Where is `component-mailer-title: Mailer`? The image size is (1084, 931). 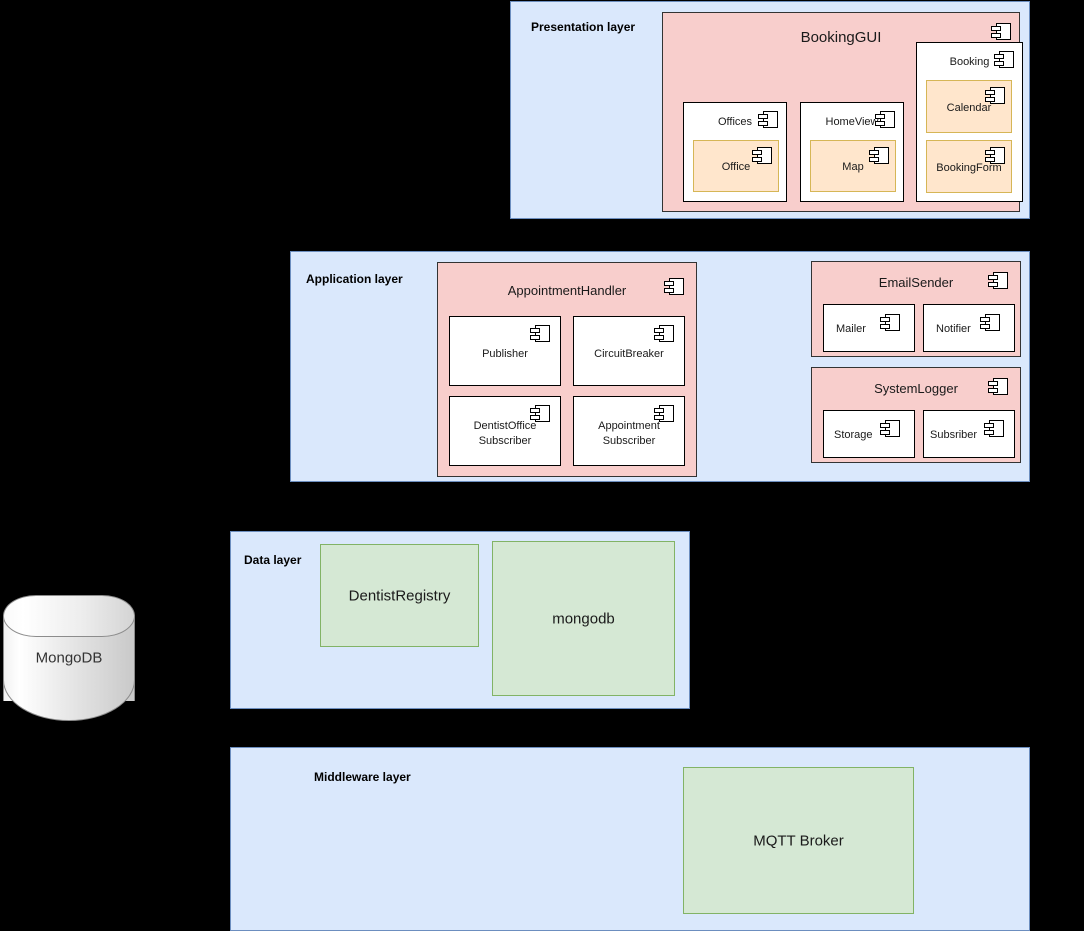 component-mailer-title: Mailer is located at coordinates (851, 329).